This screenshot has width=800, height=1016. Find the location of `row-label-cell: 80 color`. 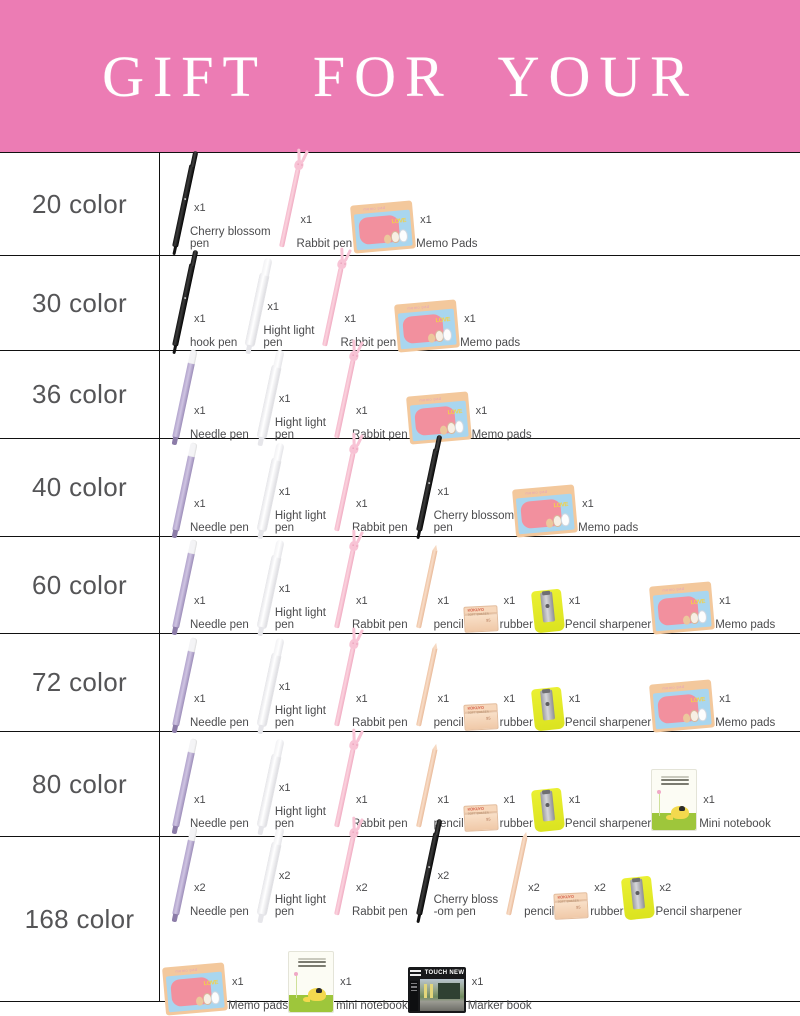

row-label-cell: 80 color is located at coordinates (80, 784).